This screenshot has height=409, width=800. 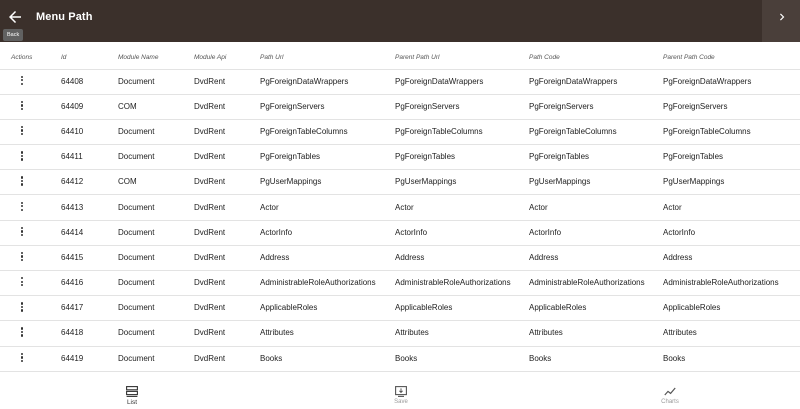 What do you see at coordinates (462, 58) in the screenshot?
I see `column-header-parent-path-url: Parent Path Url` at bounding box center [462, 58].